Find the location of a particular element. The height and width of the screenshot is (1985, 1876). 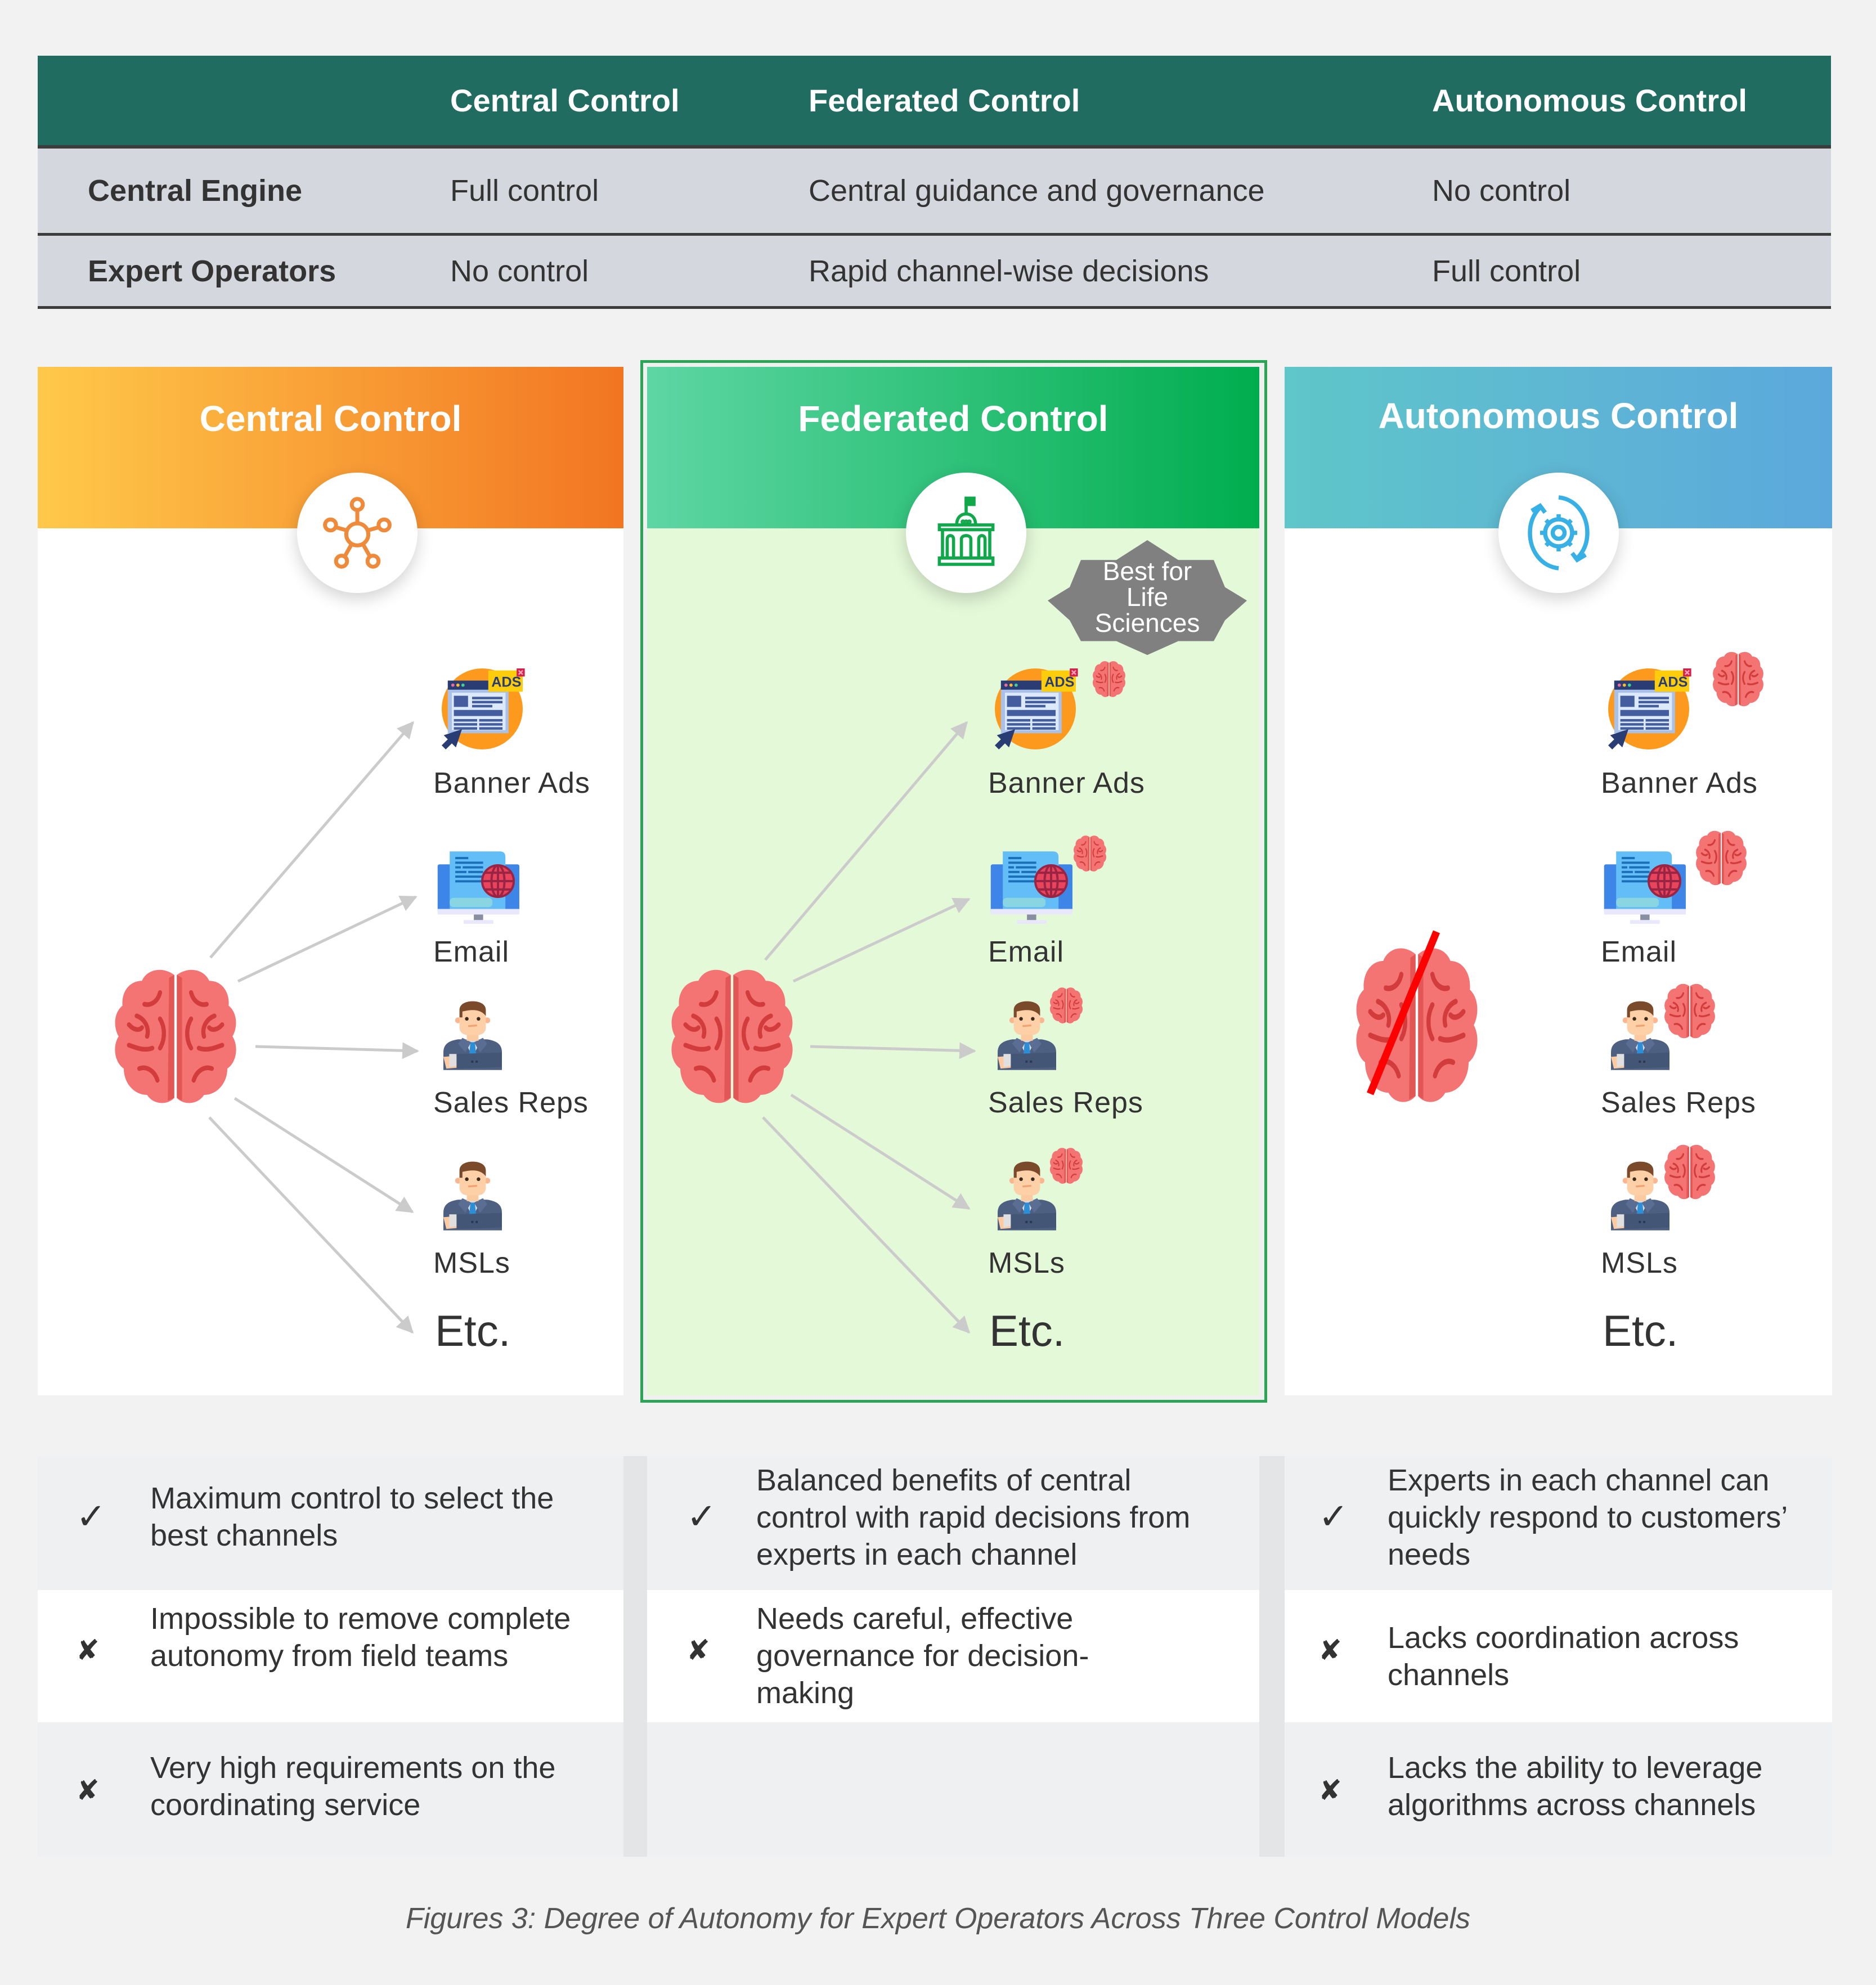

empty-item is located at coordinates (953, 1789).